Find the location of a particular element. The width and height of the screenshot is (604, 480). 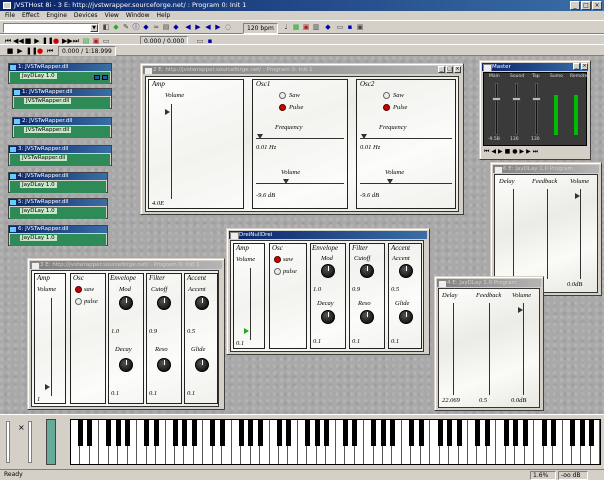

feedback-slider is located at coordinates (547, 234).